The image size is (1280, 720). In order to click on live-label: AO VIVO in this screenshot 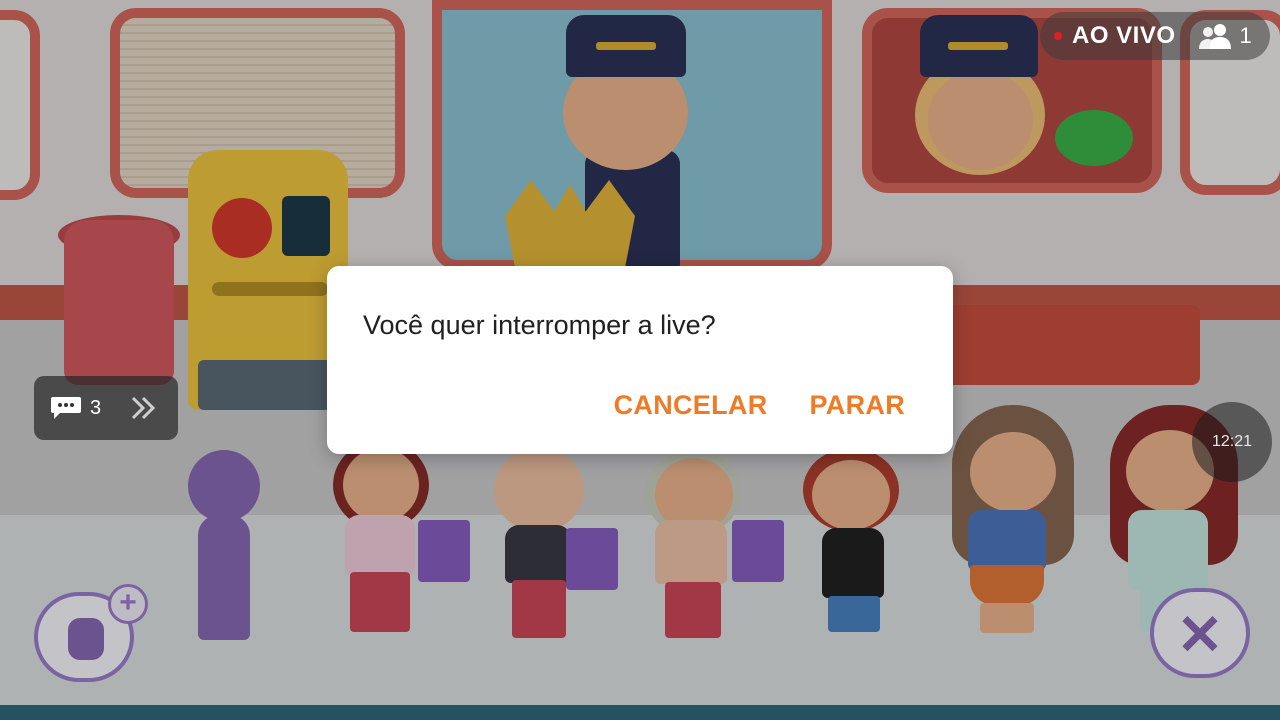, I will do `click(1124, 35)`.